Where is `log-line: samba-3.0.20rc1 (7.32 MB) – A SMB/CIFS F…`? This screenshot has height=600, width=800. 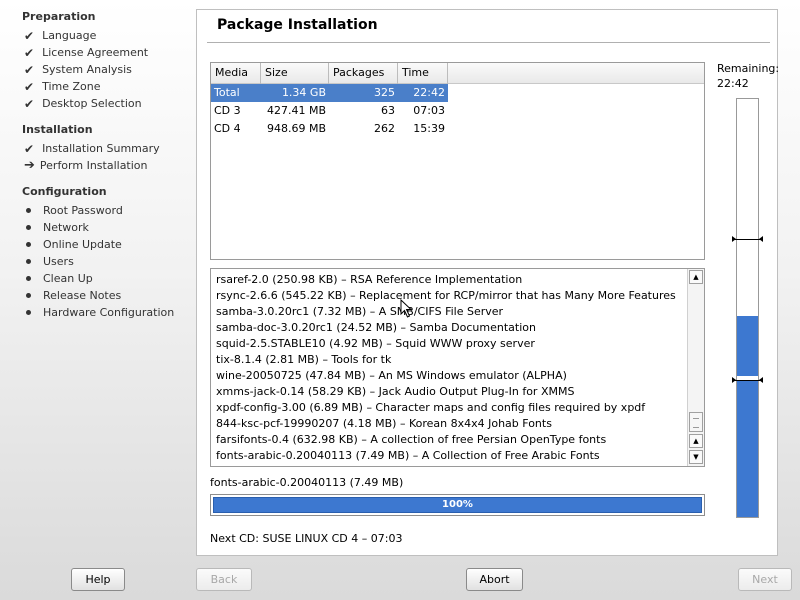 log-line: samba-3.0.20rc1 (7.32 MB) – A SMB/CIFS F… is located at coordinates (360, 311).